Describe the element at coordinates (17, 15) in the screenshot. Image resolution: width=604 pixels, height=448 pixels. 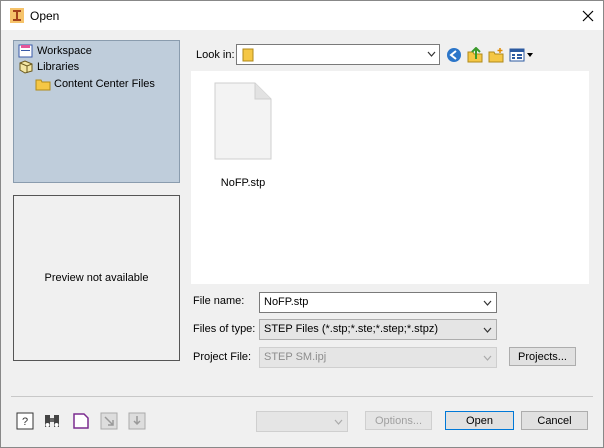
I see `app-icon` at that location.